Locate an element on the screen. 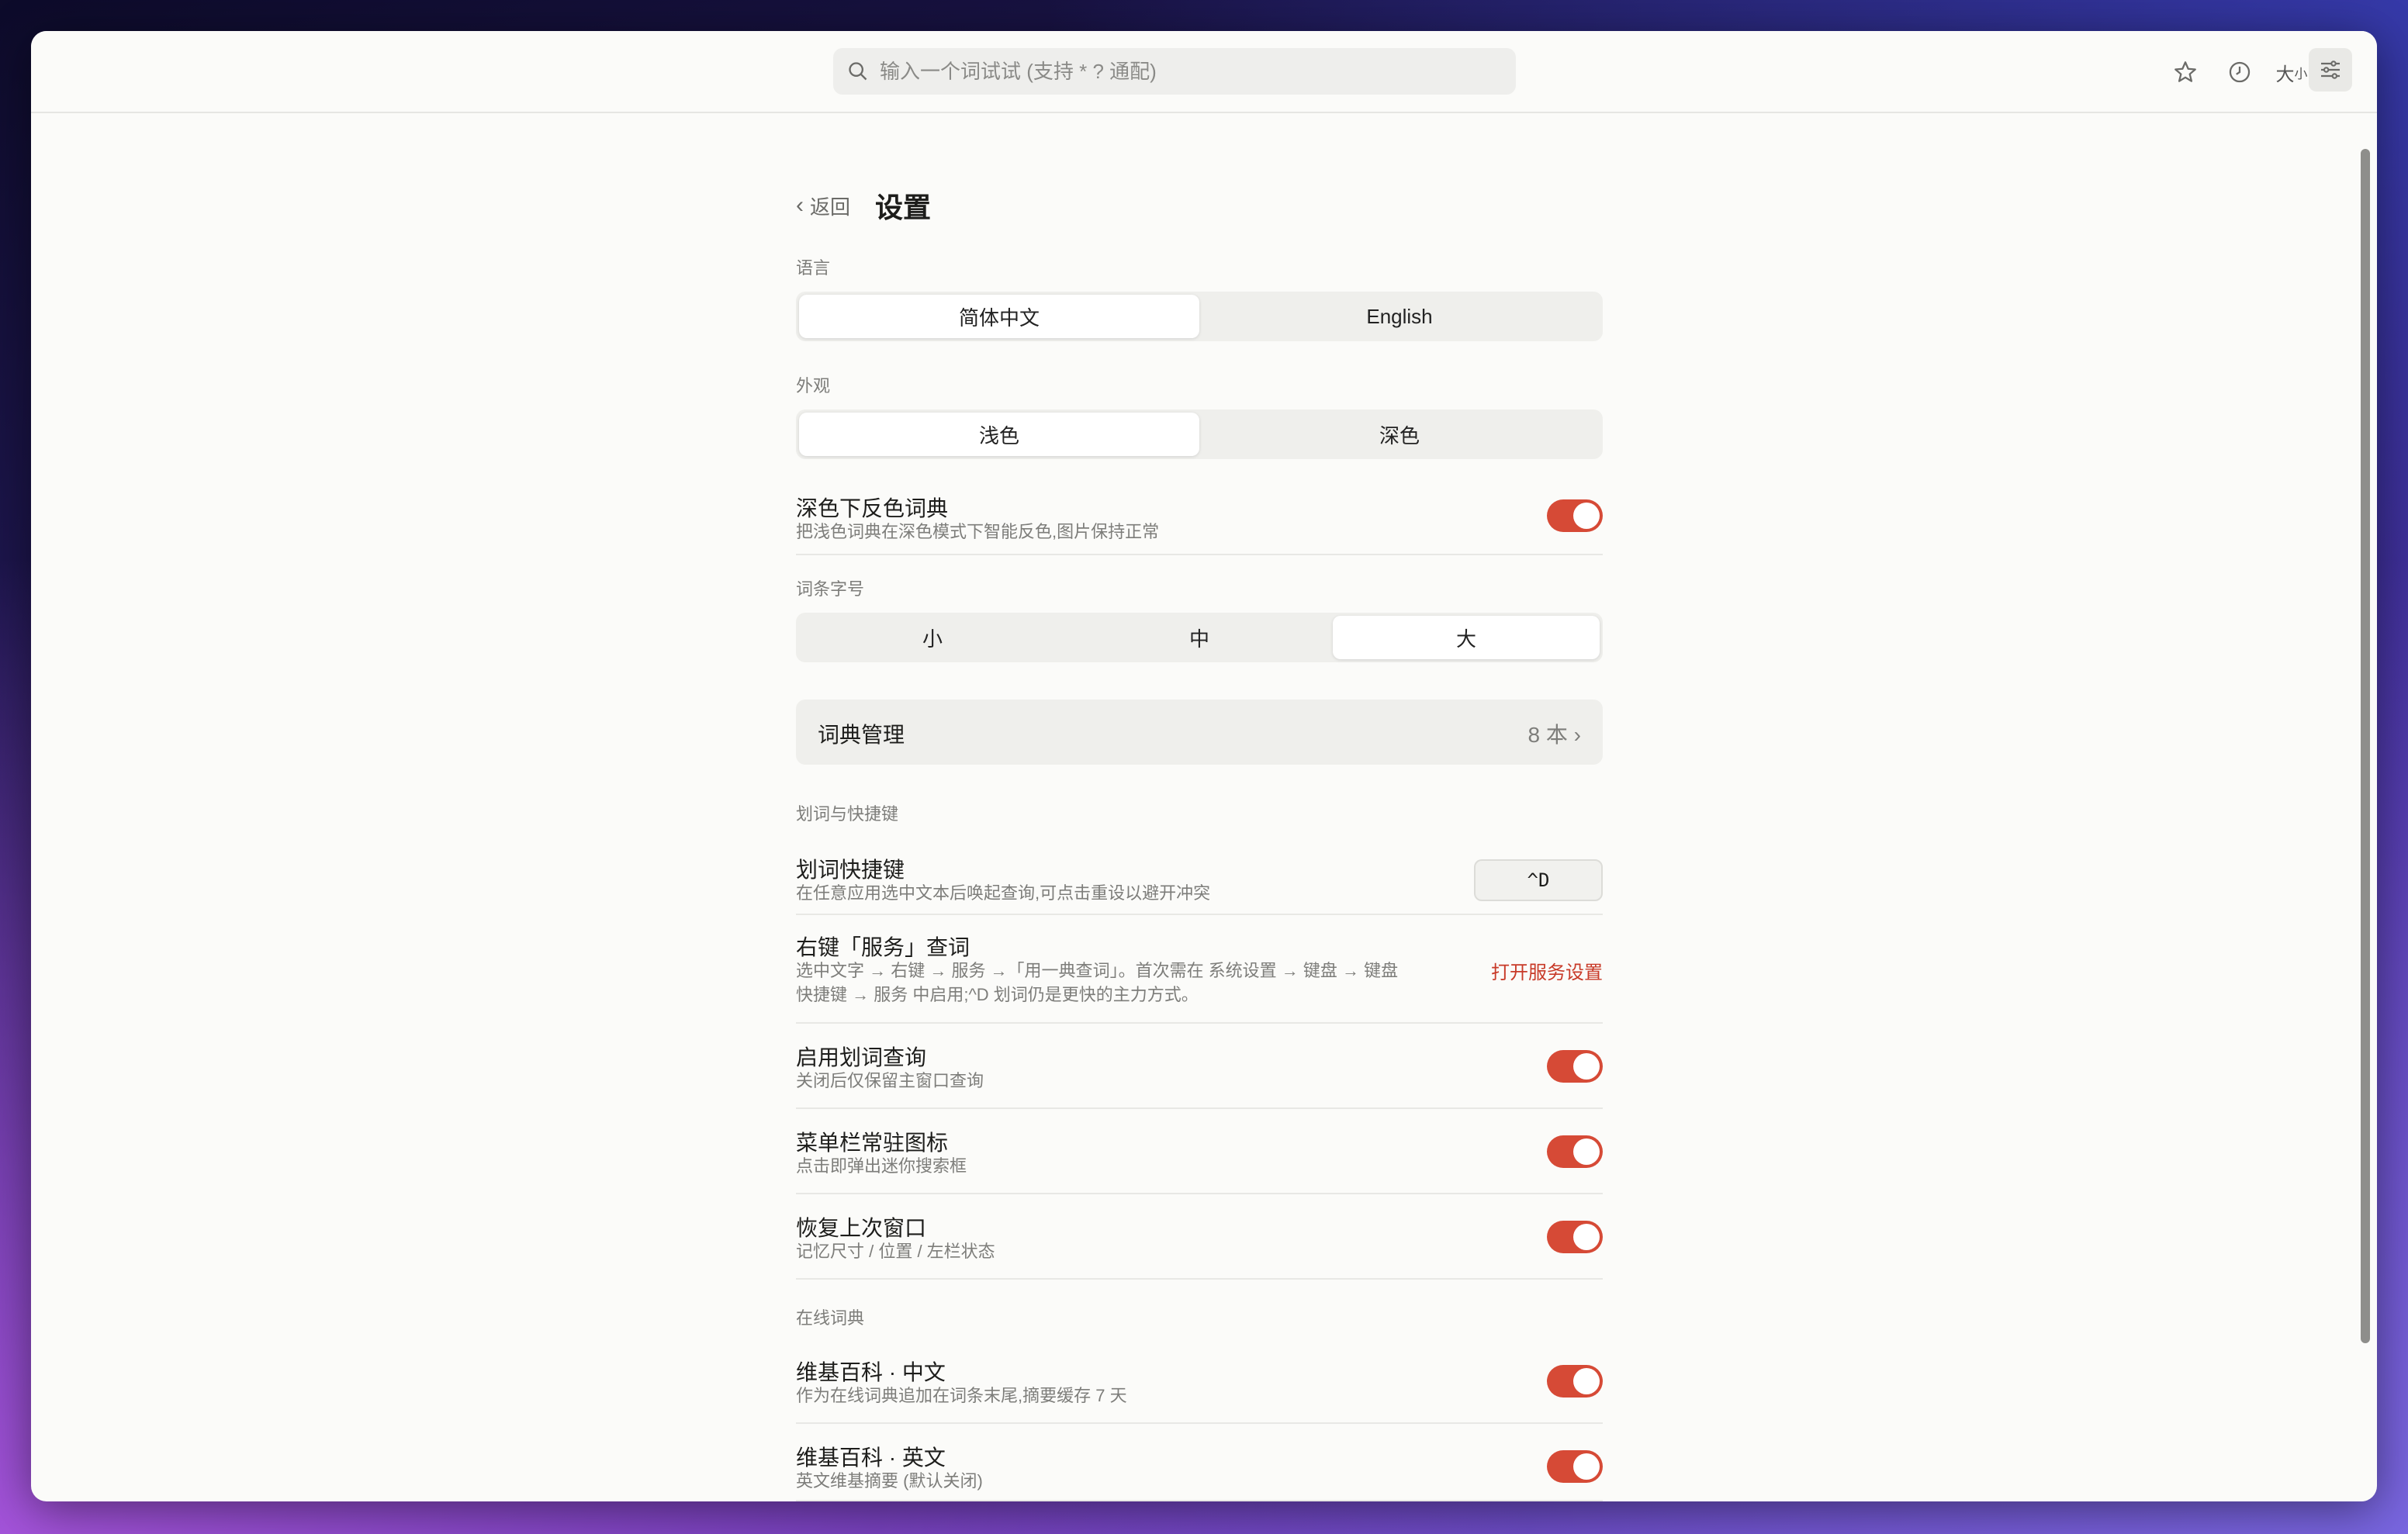 This screenshot has width=2408, height=1534. title-bar: 大小 is located at coordinates (1204, 72).